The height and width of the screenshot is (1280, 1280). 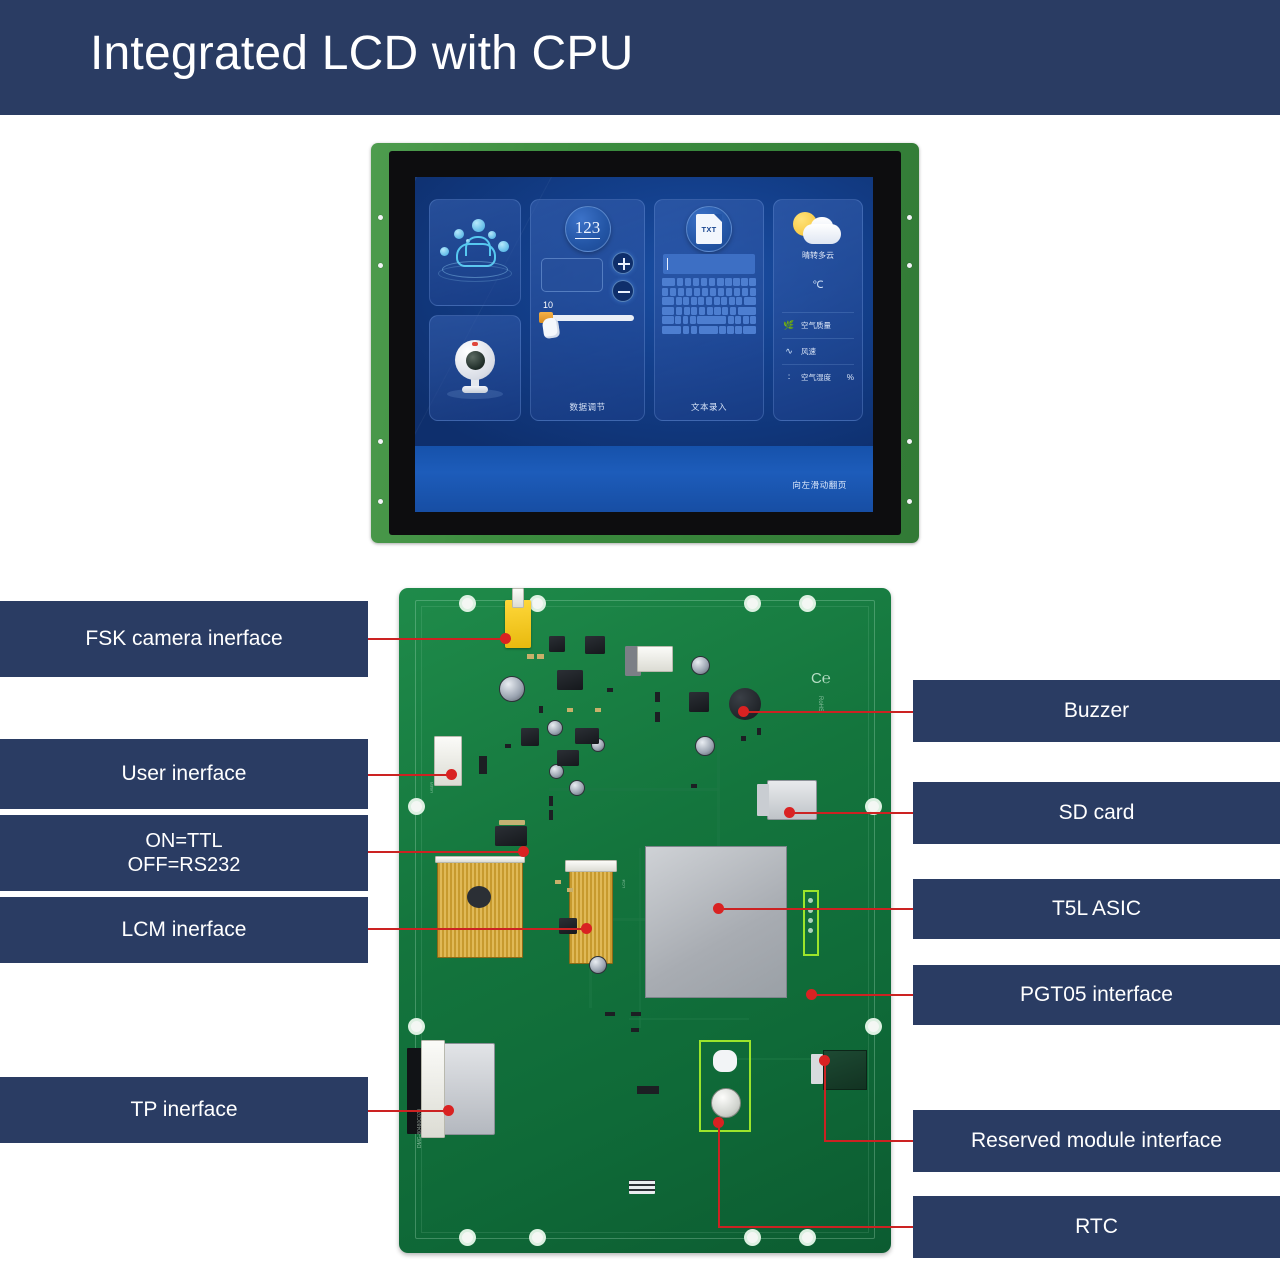 I want to click on callout-pgt05-interface: PGT05 interface, so click(x=1096, y=995).